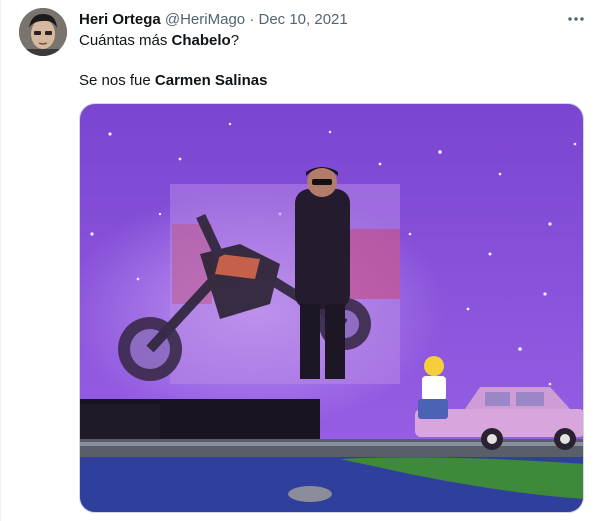  Describe the element at coordinates (120, 19) in the screenshot. I see `author-name: Heri Ortega` at that location.